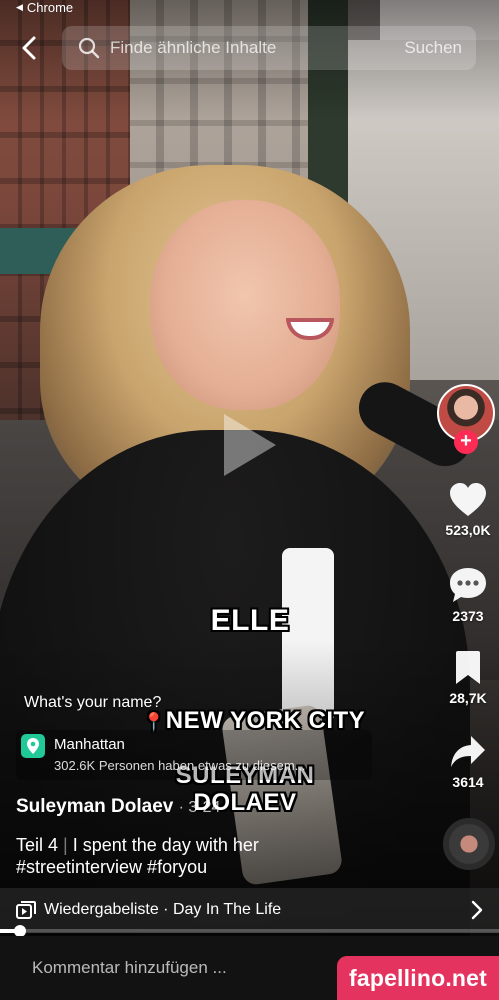  What do you see at coordinates (468, 419) in the screenshot?
I see `creator-avatar-button: +` at bounding box center [468, 419].